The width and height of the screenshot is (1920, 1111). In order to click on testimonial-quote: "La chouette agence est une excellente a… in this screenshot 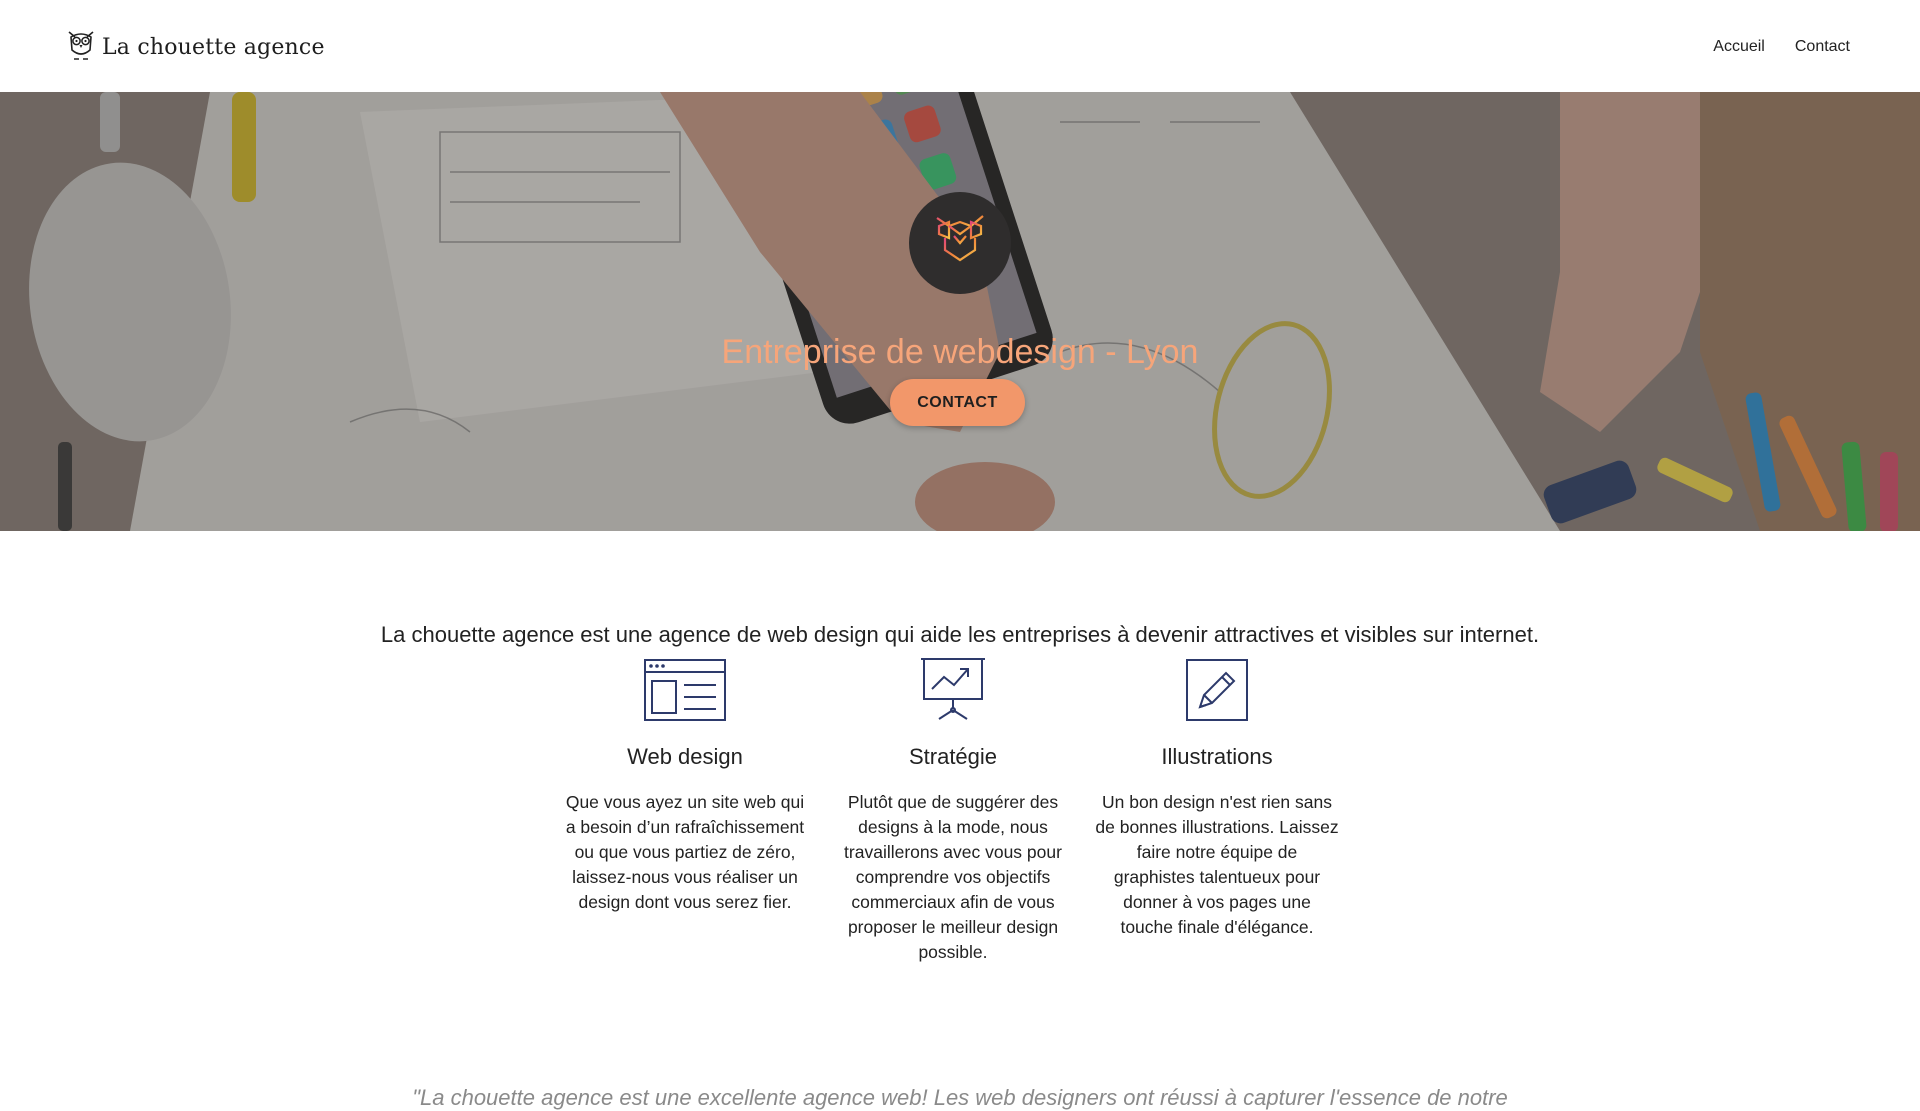, I will do `click(960, 1097)`.